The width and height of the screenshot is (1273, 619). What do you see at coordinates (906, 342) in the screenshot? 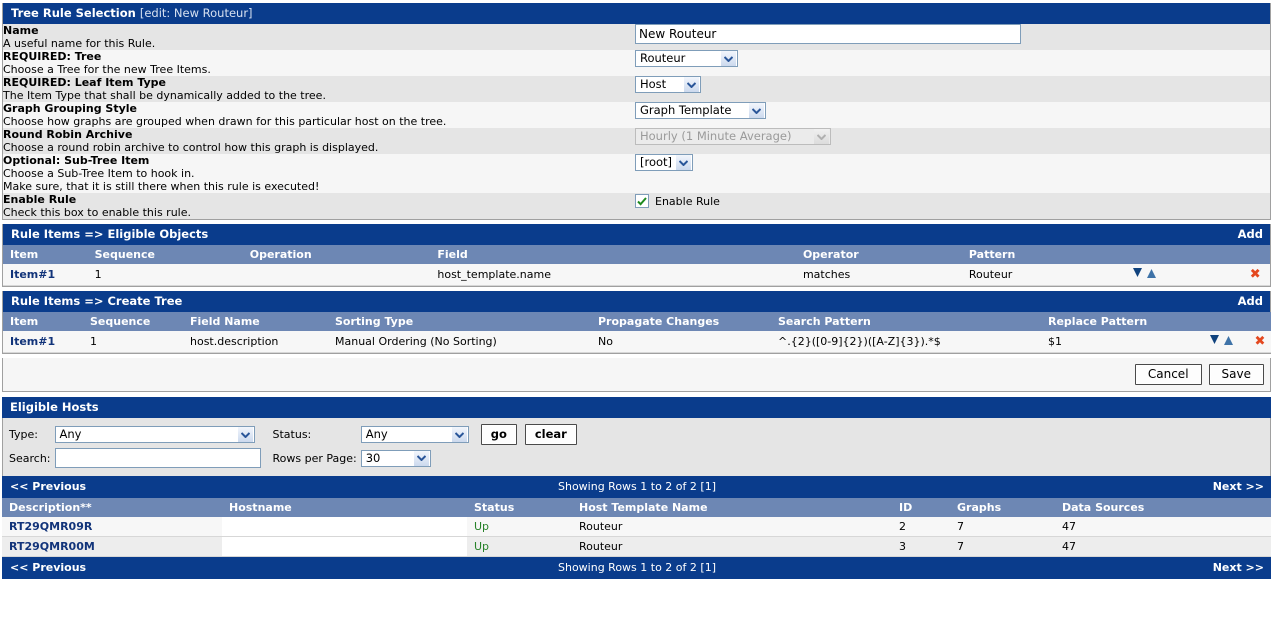
I see `row-search-pattern: ^.{2}([0-9]{2})([A-Z]{3}).*$` at bounding box center [906, 342].